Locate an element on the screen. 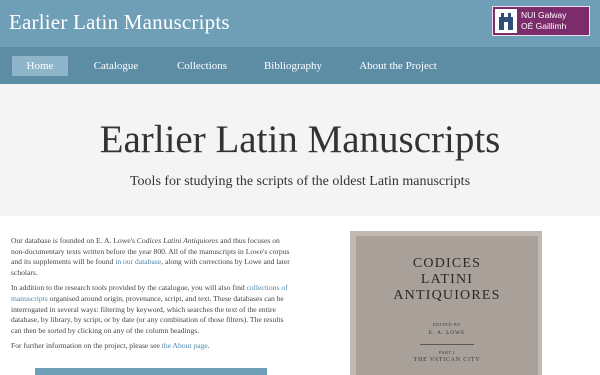 The width and height of the screenshot is (600, 375). site-title: Earlier Latin Manuscripts is located at coordinates (119, 22).